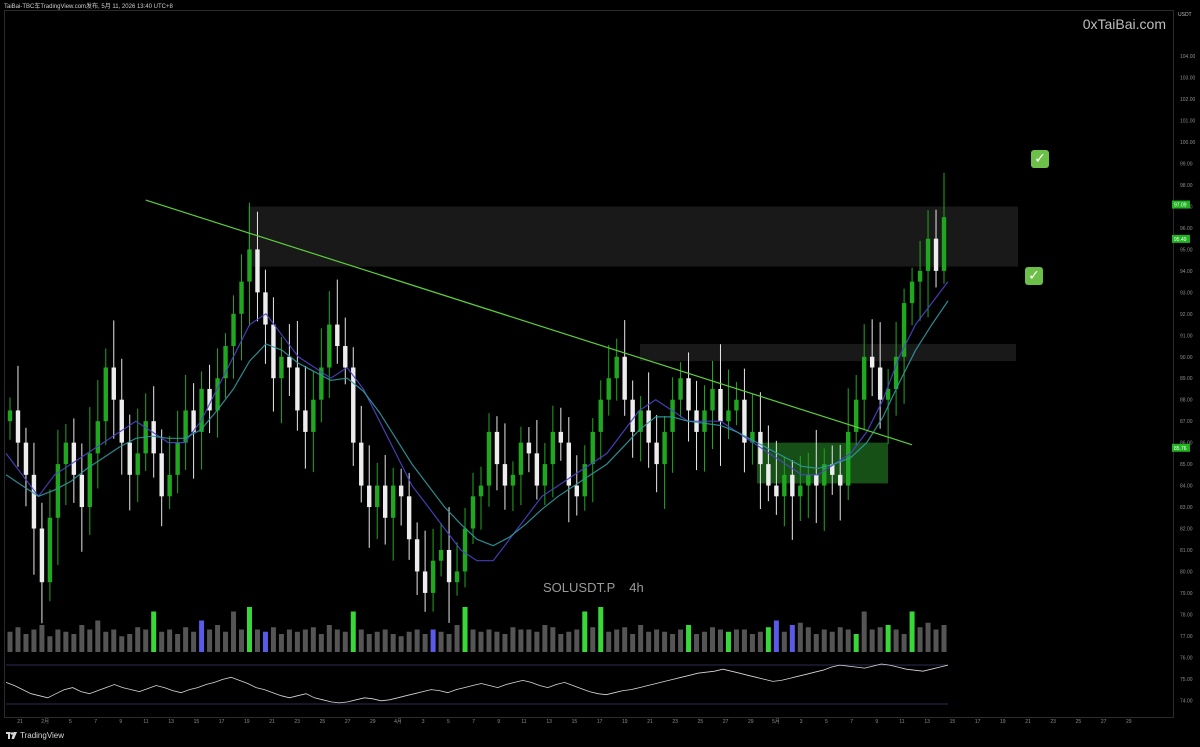 The height and width of the screenshot is (747, 1200). I want to click on y-tick-label: 89.00, so click(1186, 379).